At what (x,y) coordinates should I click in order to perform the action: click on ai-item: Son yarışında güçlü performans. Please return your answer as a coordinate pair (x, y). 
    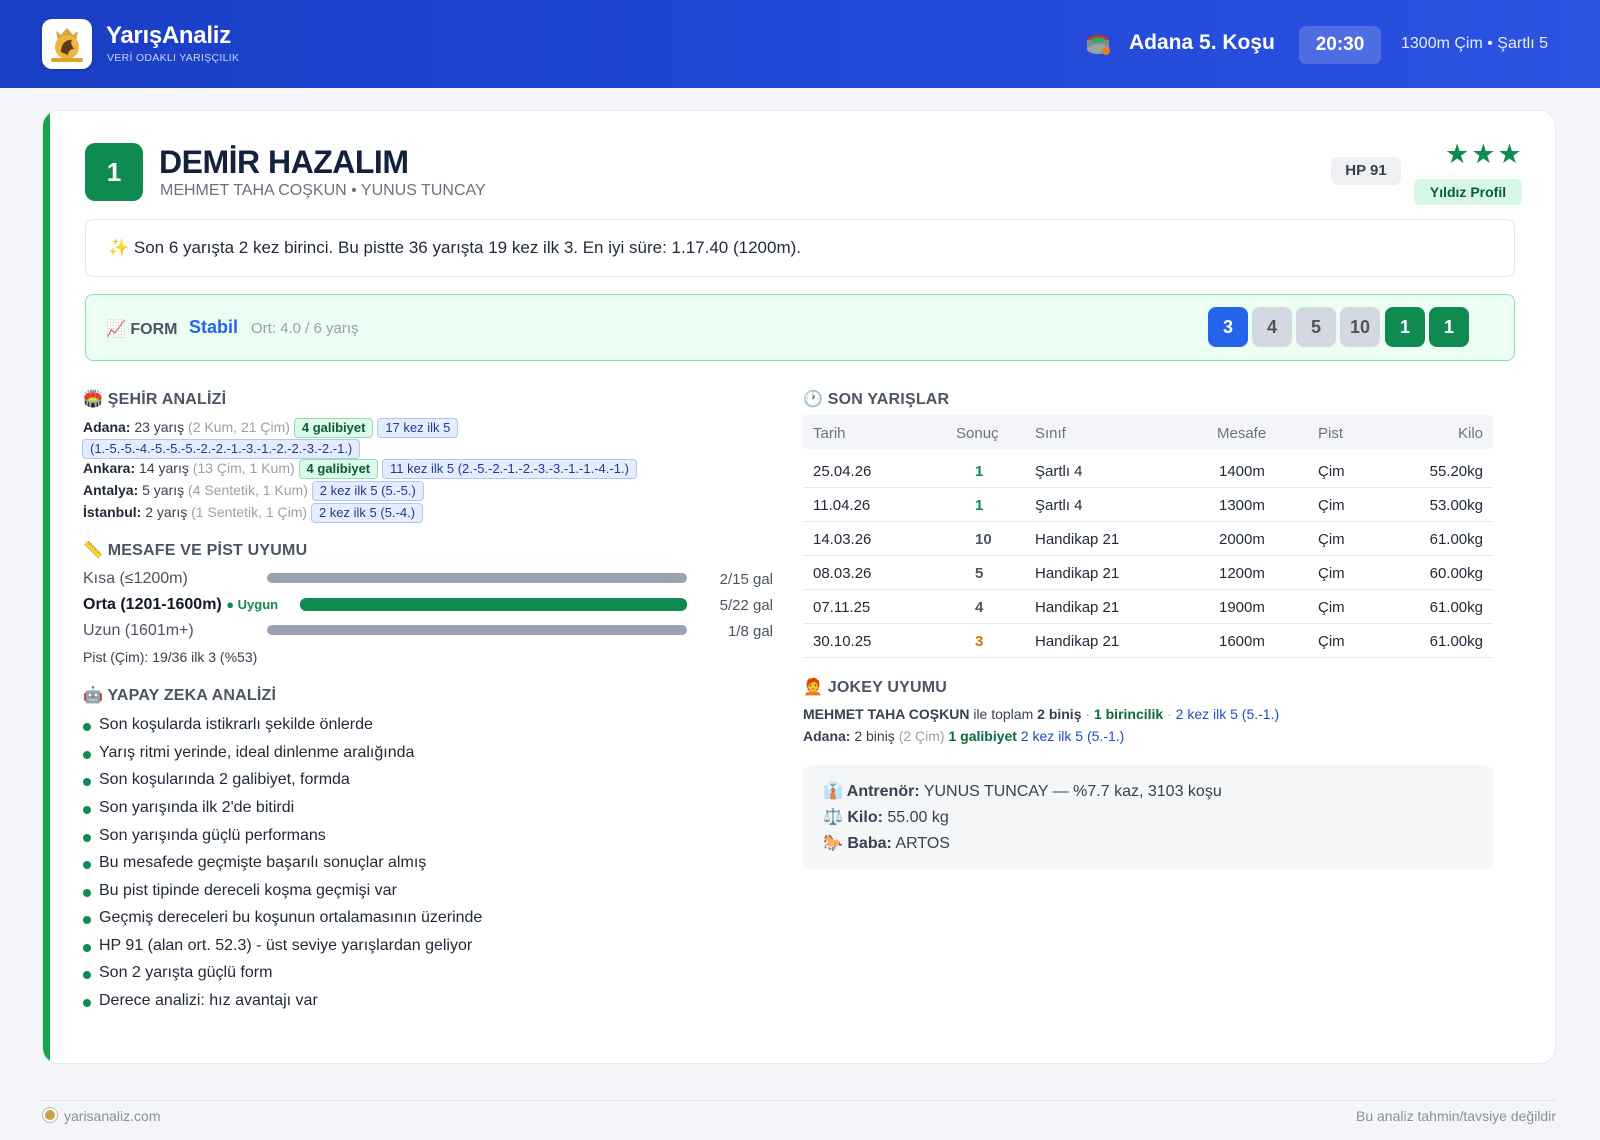
    Looking at the image, I should click on (204, 836).